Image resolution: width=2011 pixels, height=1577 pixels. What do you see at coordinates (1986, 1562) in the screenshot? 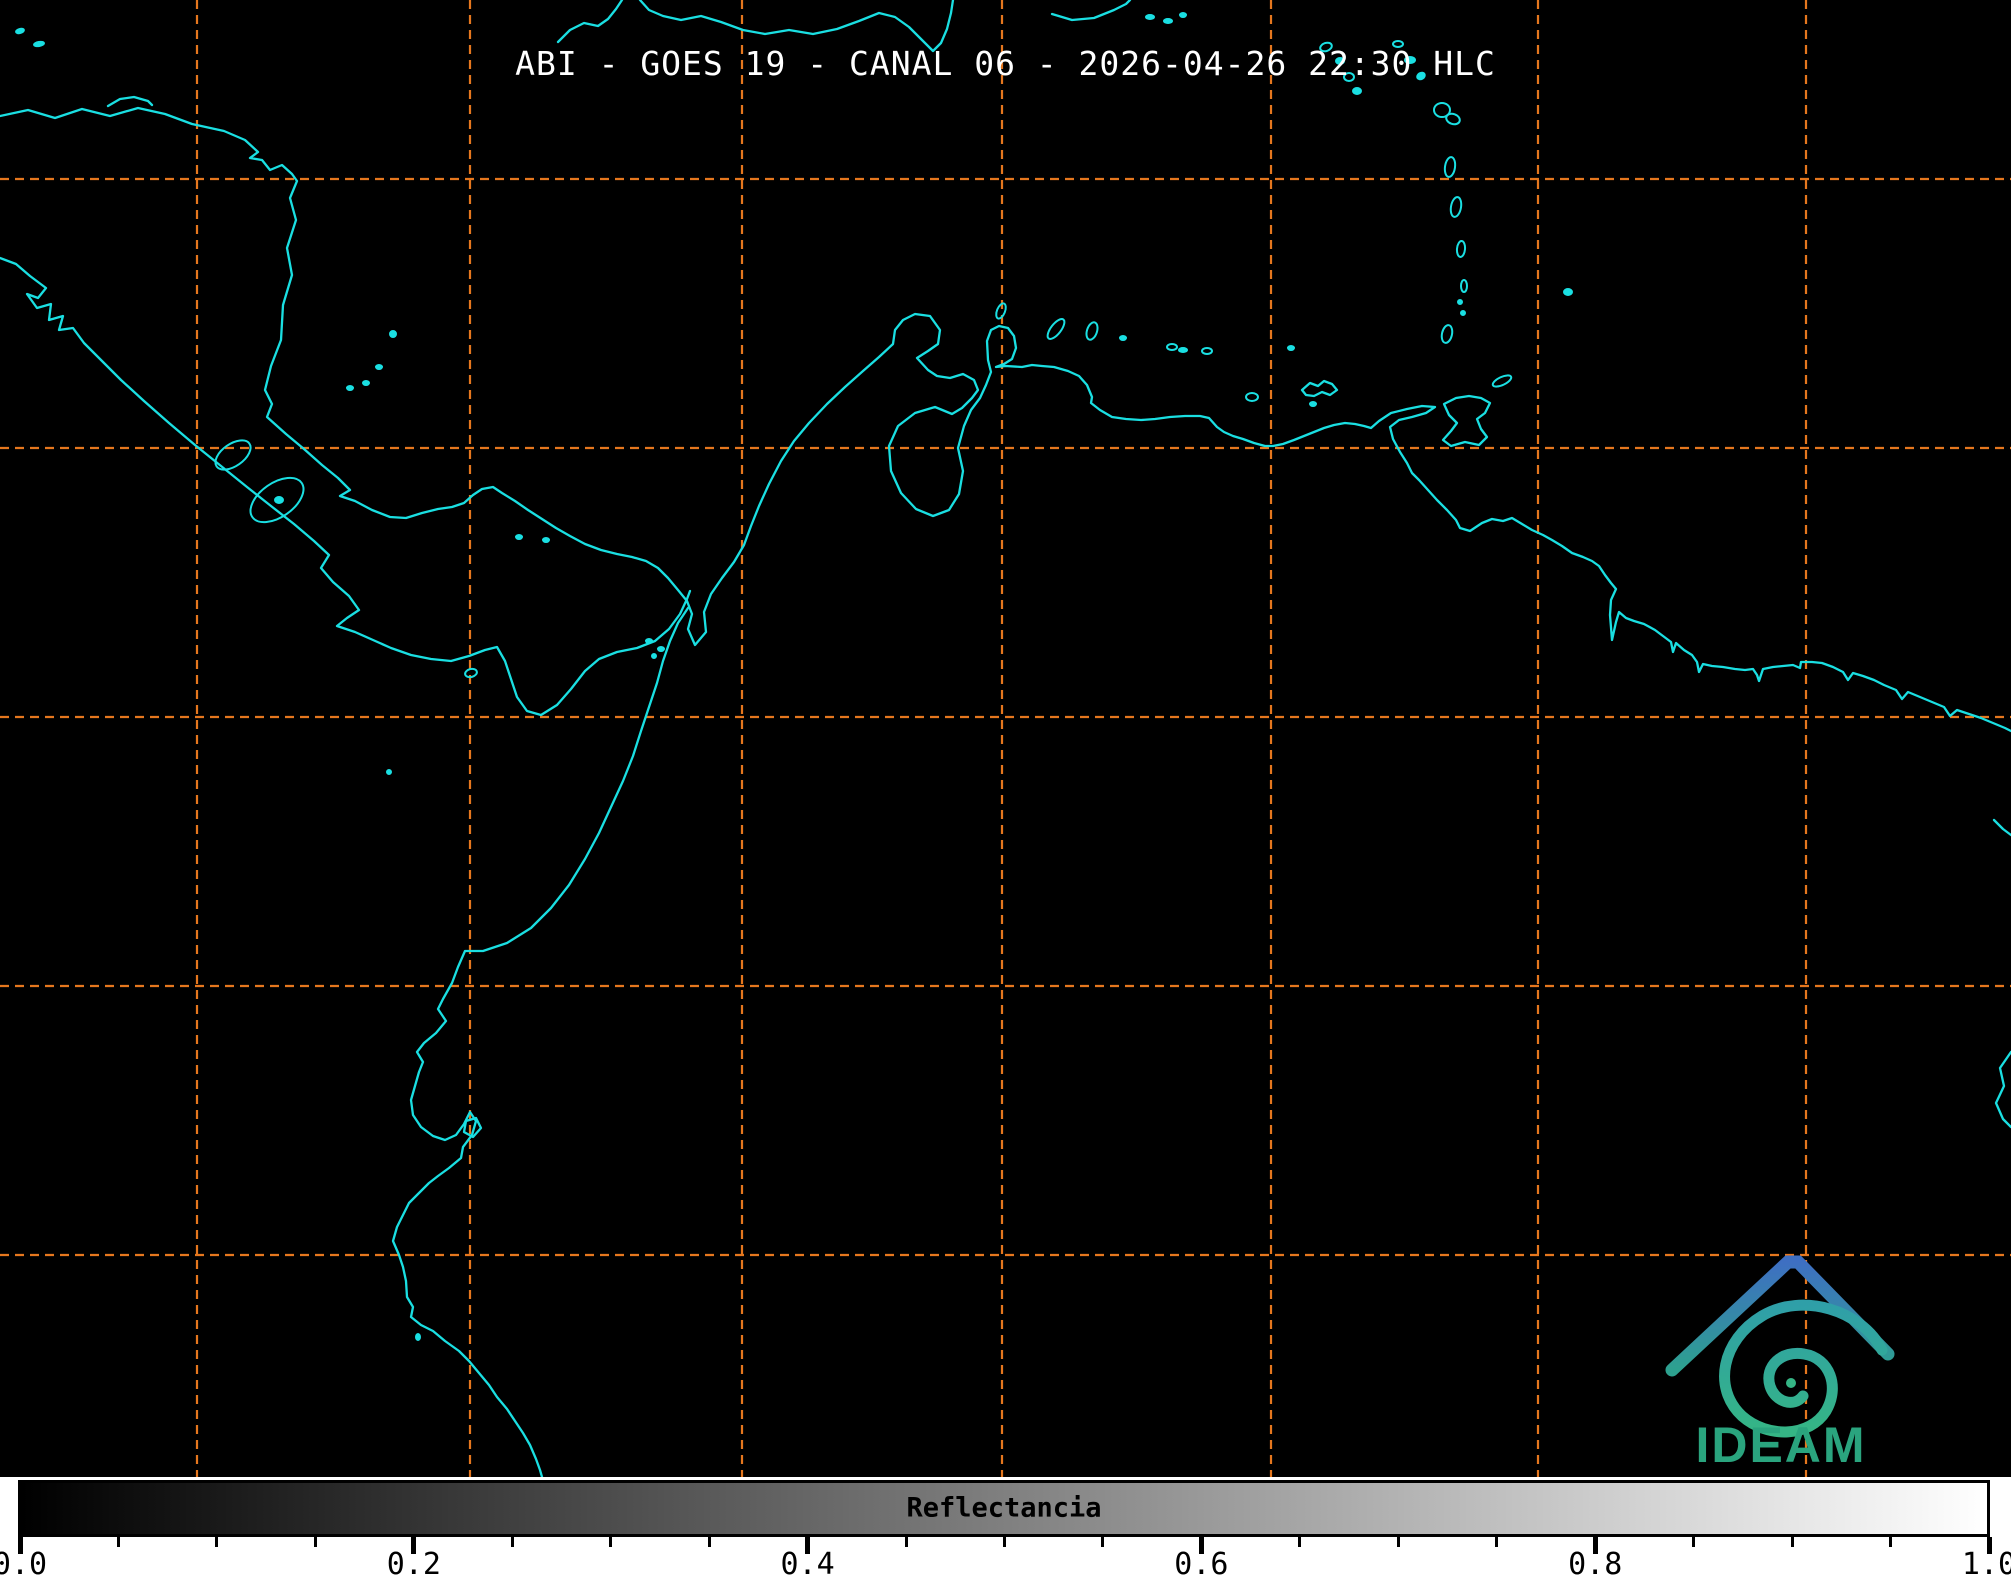
I see `colorbar-tick-label: 1.0` at bounding box center [1986, 1562].